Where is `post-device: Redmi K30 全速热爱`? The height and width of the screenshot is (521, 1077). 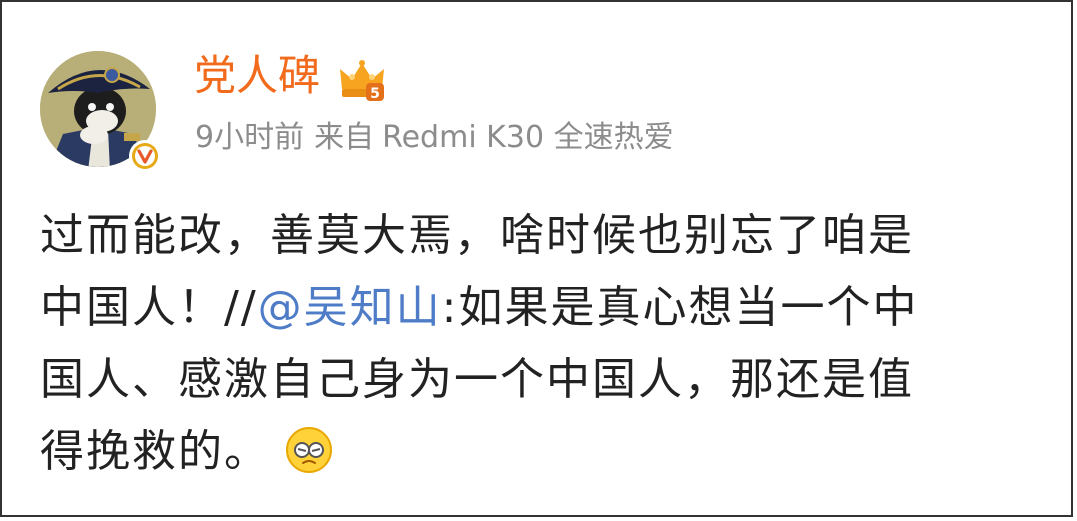
post-device: Redmi K30 全速热爱 is located at coordinates (527, 137).